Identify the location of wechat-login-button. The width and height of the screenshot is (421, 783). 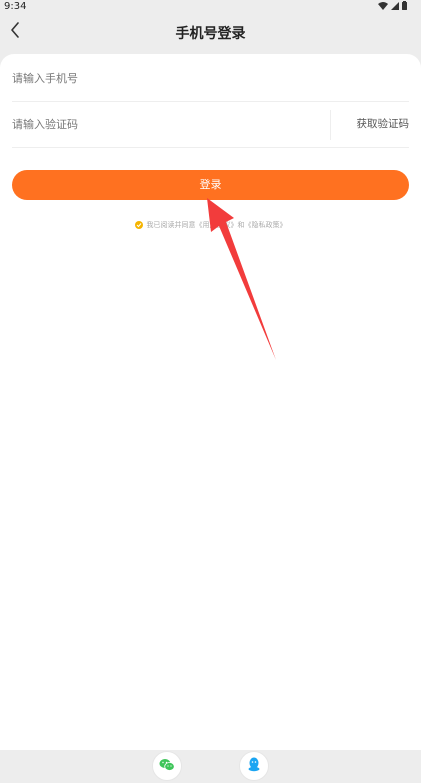
(167, 766).